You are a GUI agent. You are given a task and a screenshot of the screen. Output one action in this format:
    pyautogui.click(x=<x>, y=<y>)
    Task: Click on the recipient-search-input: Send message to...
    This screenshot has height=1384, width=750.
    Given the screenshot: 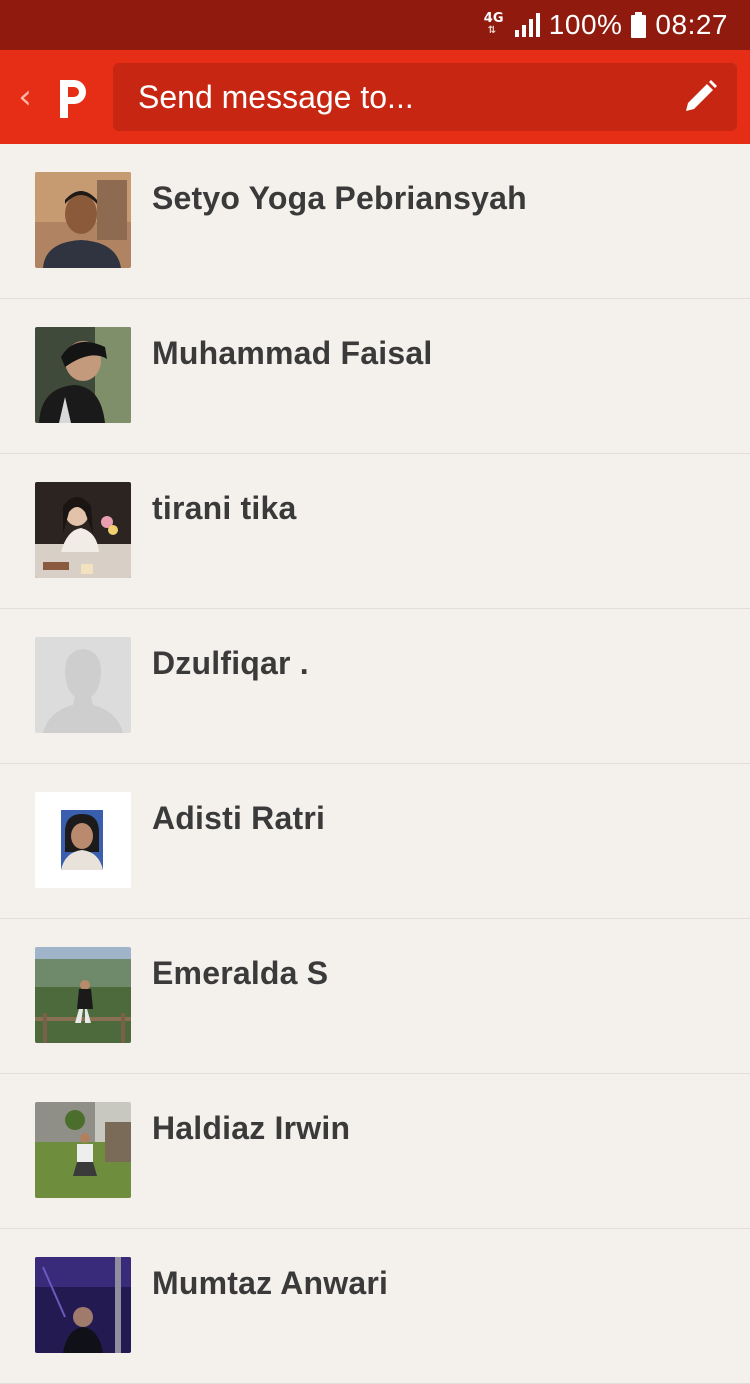 What is the action you would take?
    pyautogui.click(x=425, y=97)
    